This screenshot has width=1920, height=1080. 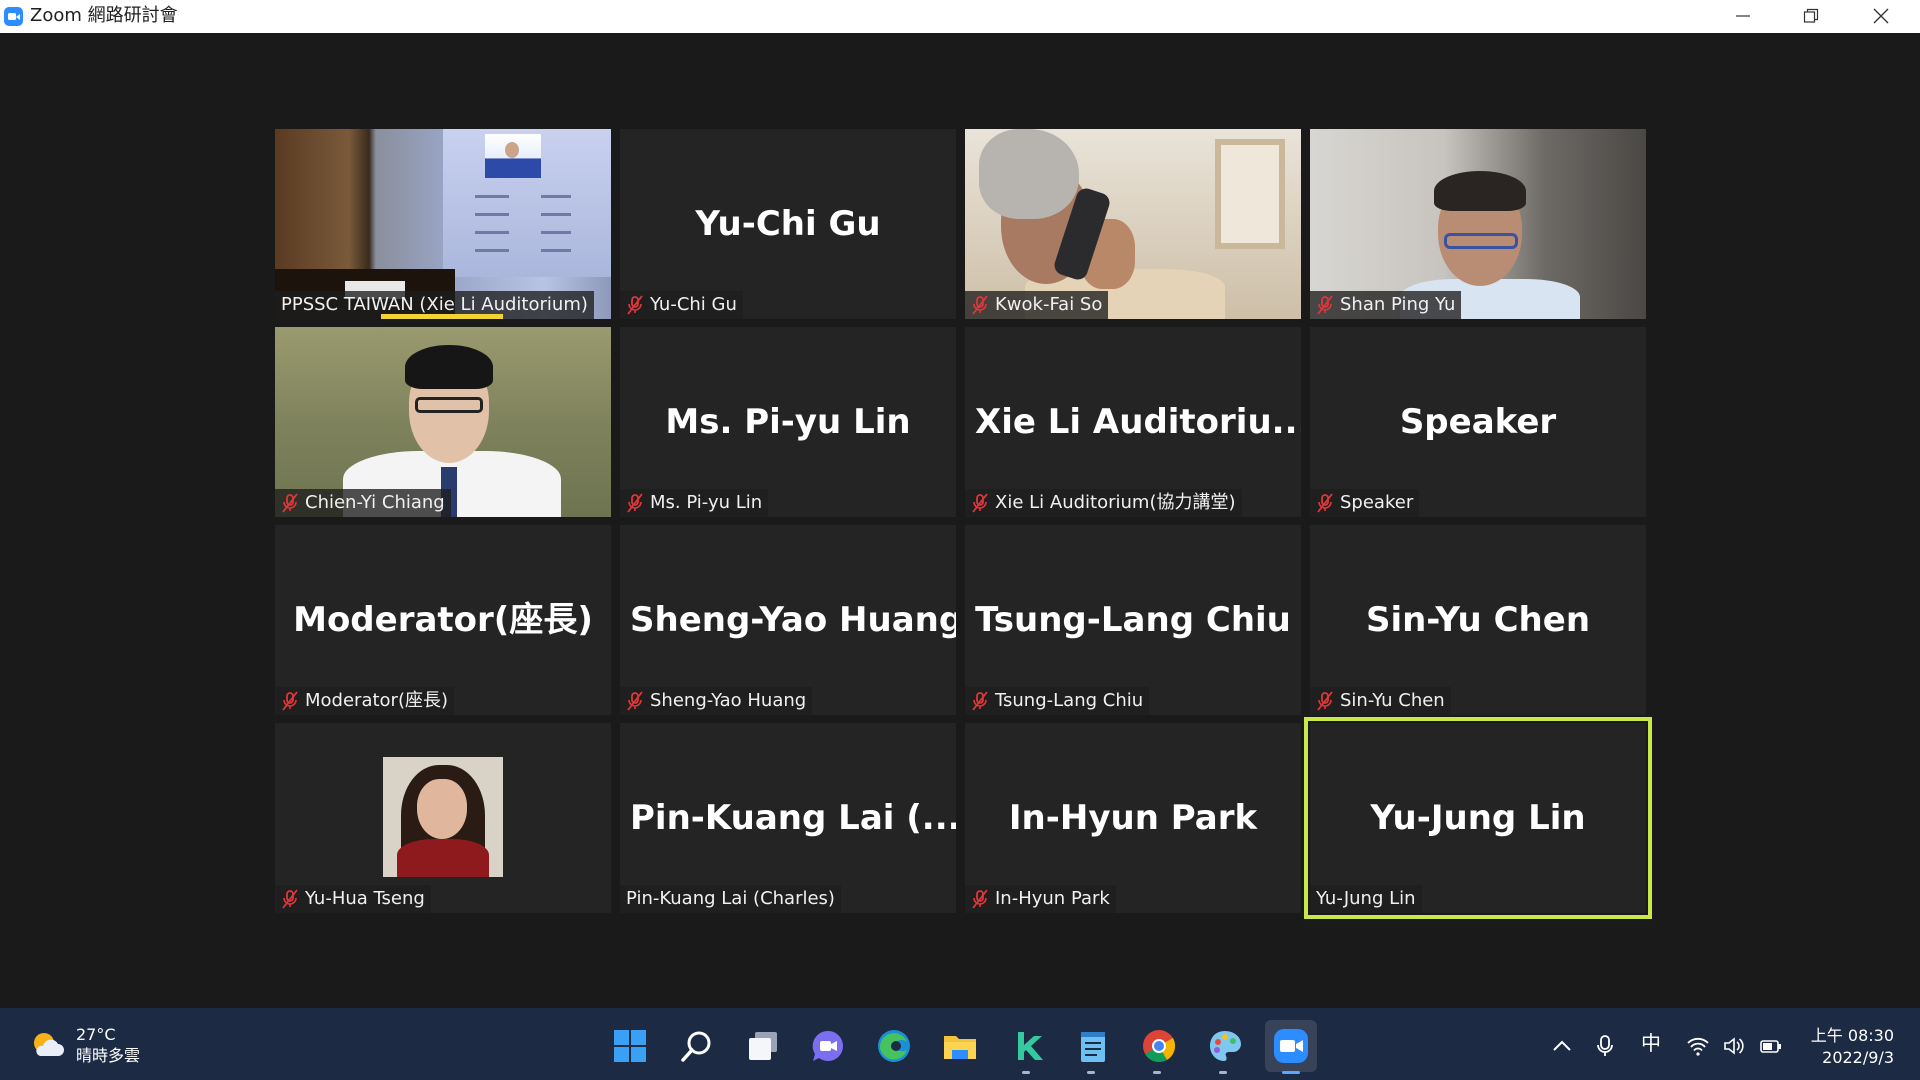 I want to click on clock-date: 2022/9/3, so click(x=1850, y=1058).